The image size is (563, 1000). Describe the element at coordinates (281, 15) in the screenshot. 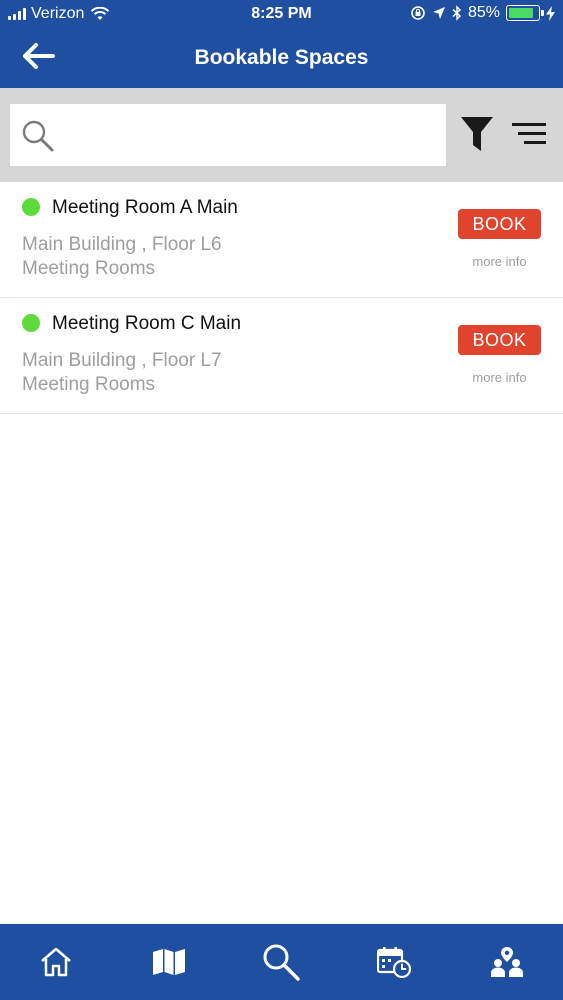

I see `status-bar: Verizon 8:25 PM 85%` at that location.